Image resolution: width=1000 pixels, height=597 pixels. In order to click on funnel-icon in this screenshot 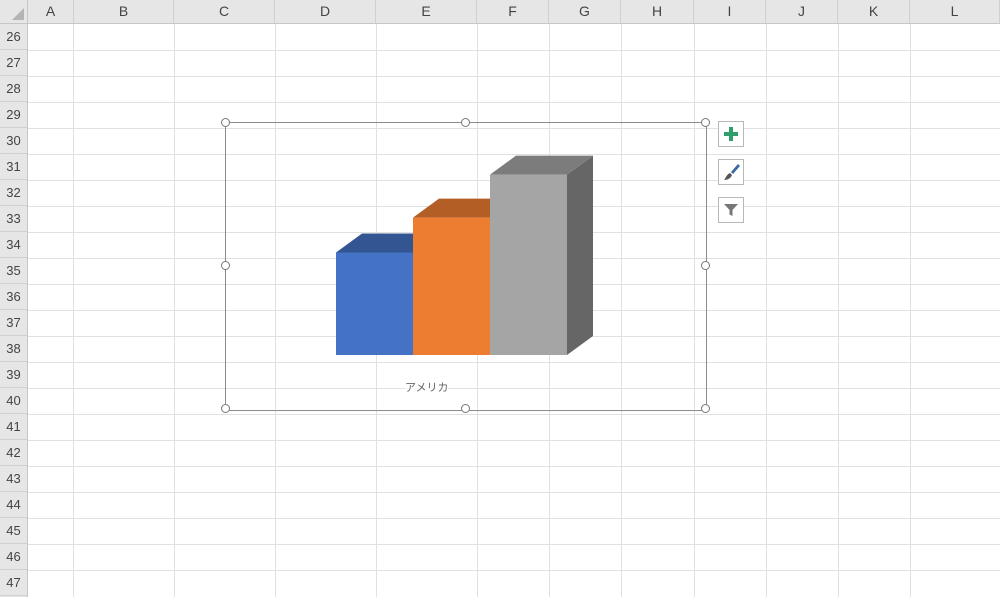, I will do `click(731, 210)`.